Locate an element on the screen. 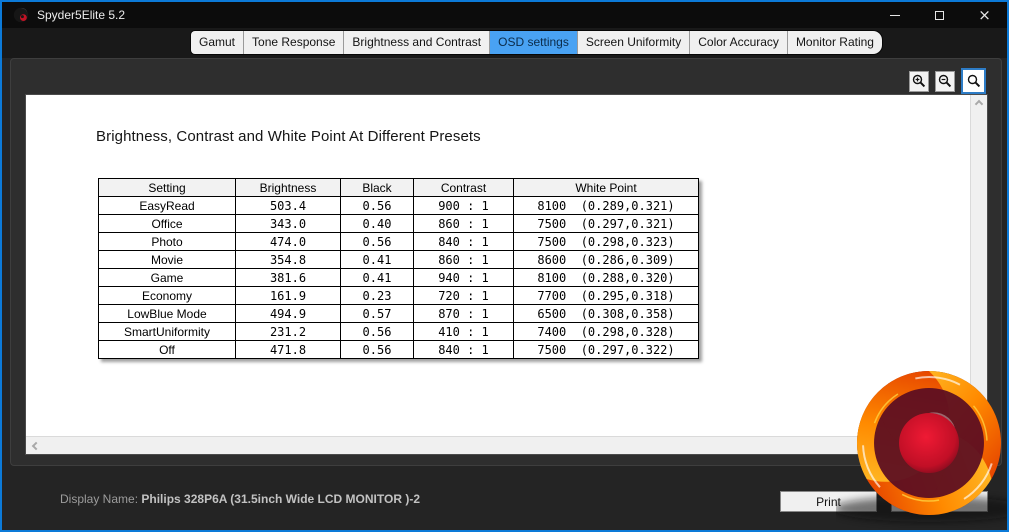 This screenshot has height=532, width=1009. setting-cell: EasyRead is located at coordinates (167, 205).